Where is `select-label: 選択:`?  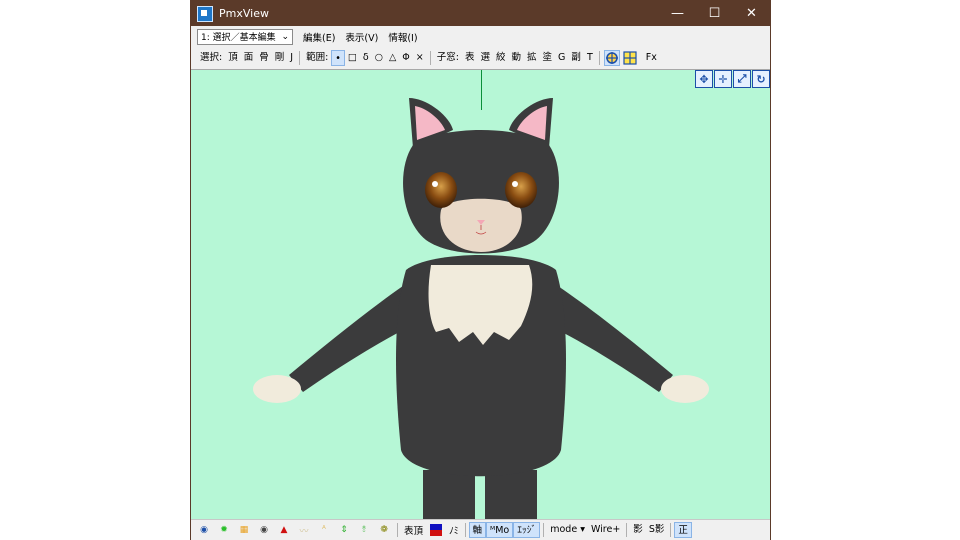
select-label: 選択: is located at coordinates (211, 57).